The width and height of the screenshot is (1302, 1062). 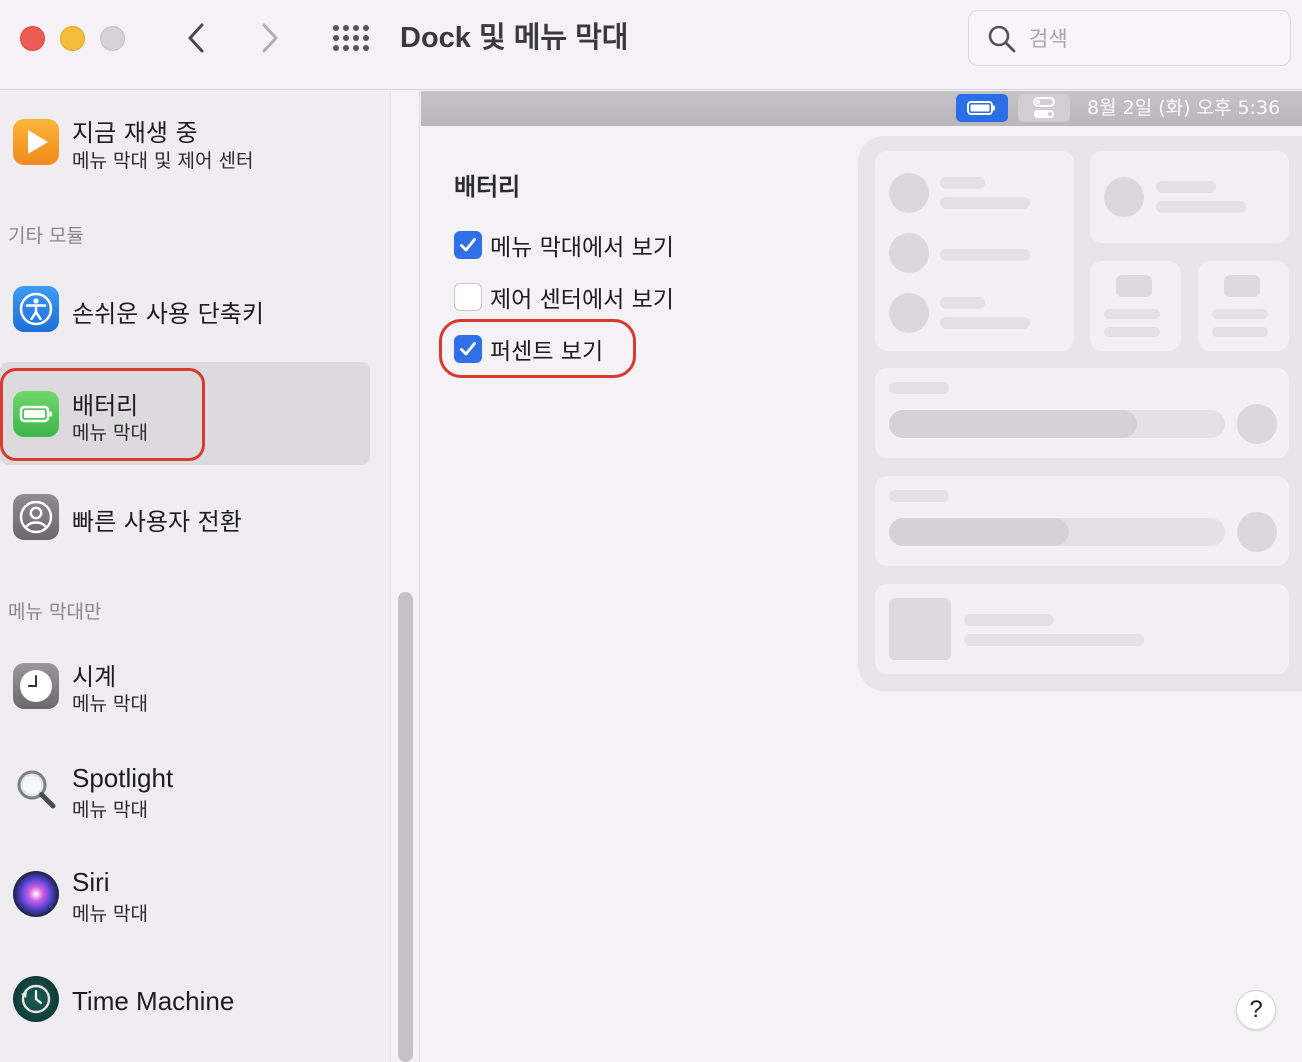 I want to click on show-all-grid-button, so click(x=351, y=39).